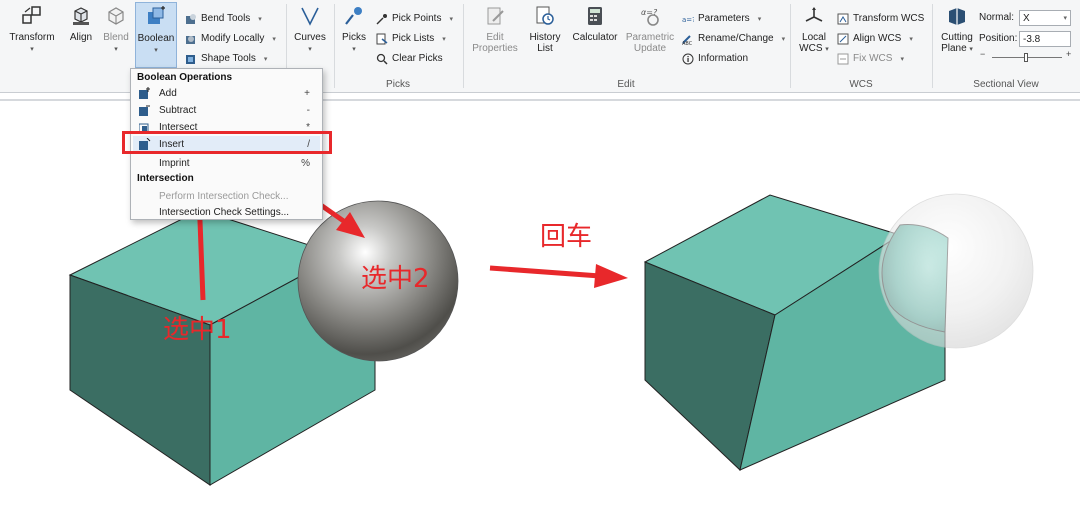  I want to click on transparent-sphere, so click(956, 271).